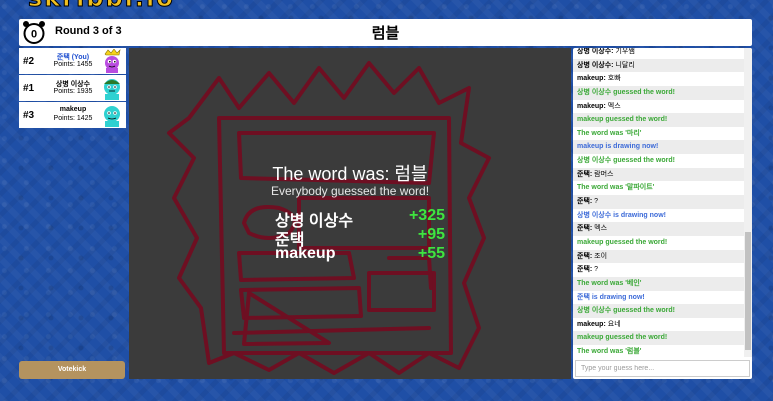 This screenshot has width=773, height=401. Describe the element at coordinates (73, 64) in the screenshot. I see `player-points: Points: 1455` at that location.